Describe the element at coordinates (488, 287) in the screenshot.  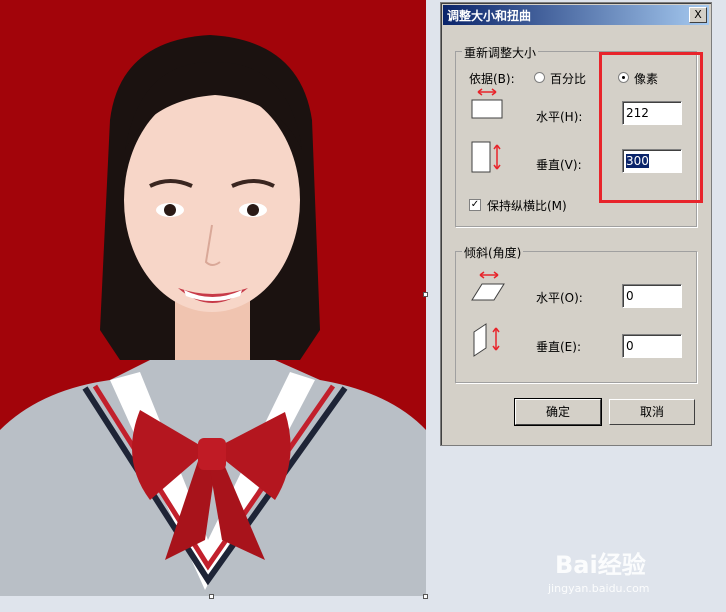
I see `horizontal-skew-icon` at that location.